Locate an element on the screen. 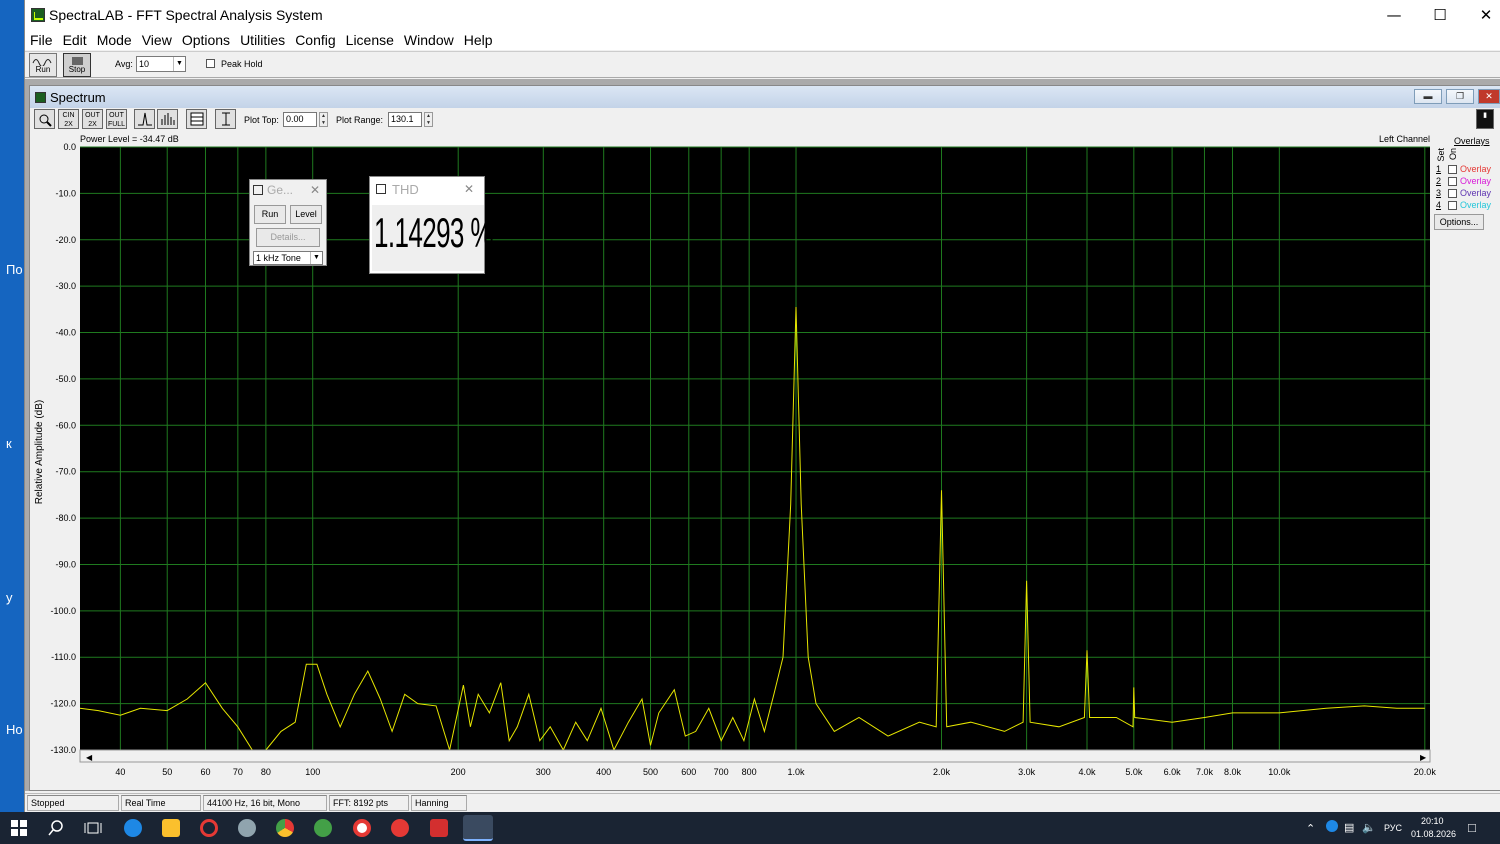  plot-top-label: Plot Top: is located at coordinates (261, 120).